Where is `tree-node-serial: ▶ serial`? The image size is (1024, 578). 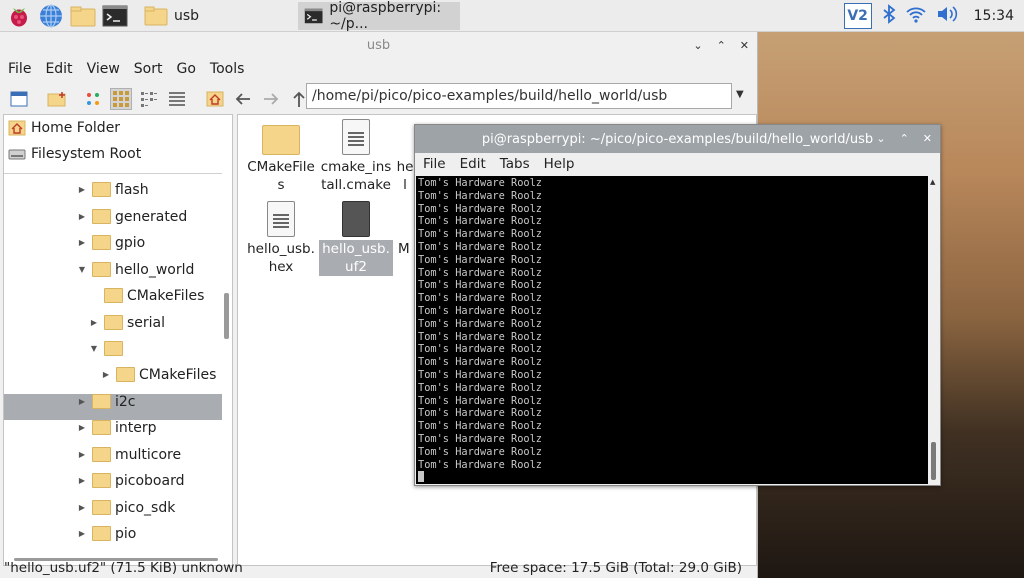
tree-node-serial: ▶ serial is located at coordinates (126, 322).